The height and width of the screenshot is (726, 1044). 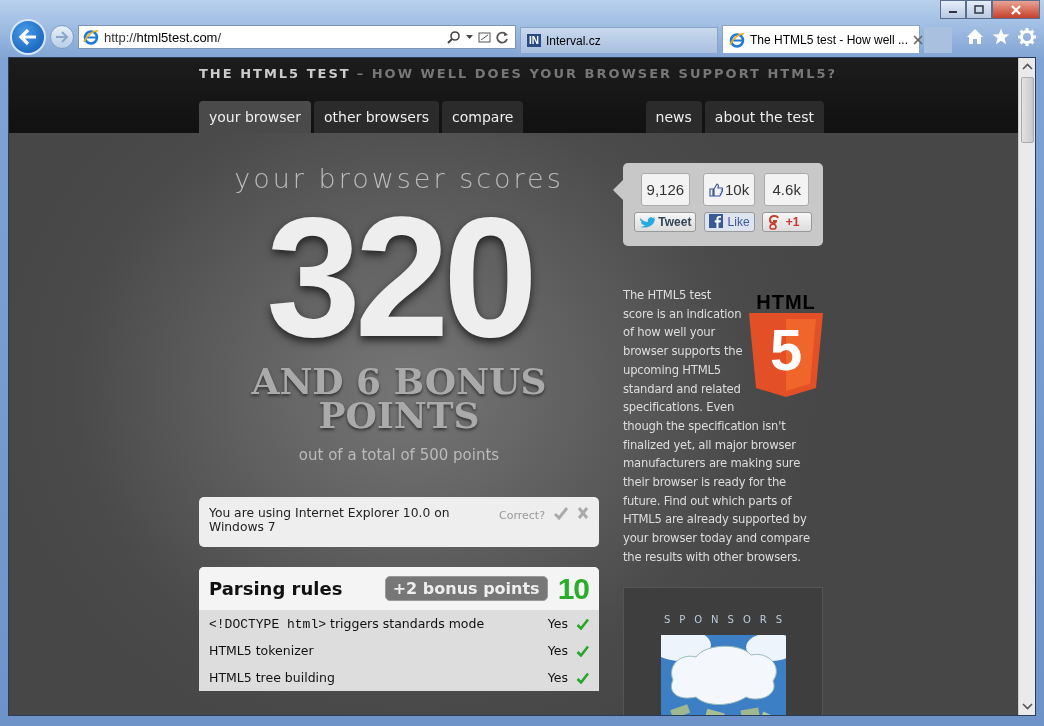 I want to click on share-count: 4.6k, so click(x=787, y=189).